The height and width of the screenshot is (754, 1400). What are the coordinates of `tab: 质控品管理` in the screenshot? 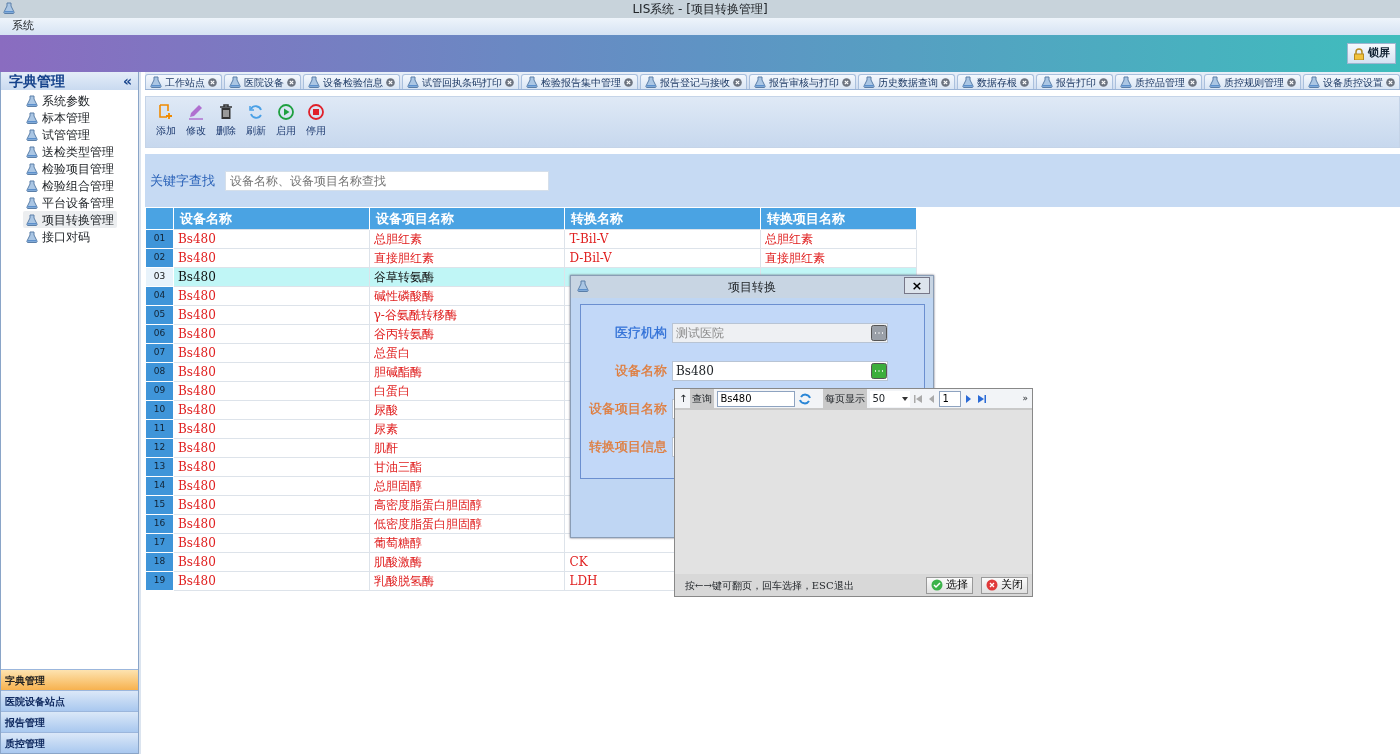 It's located at (1158, 81).